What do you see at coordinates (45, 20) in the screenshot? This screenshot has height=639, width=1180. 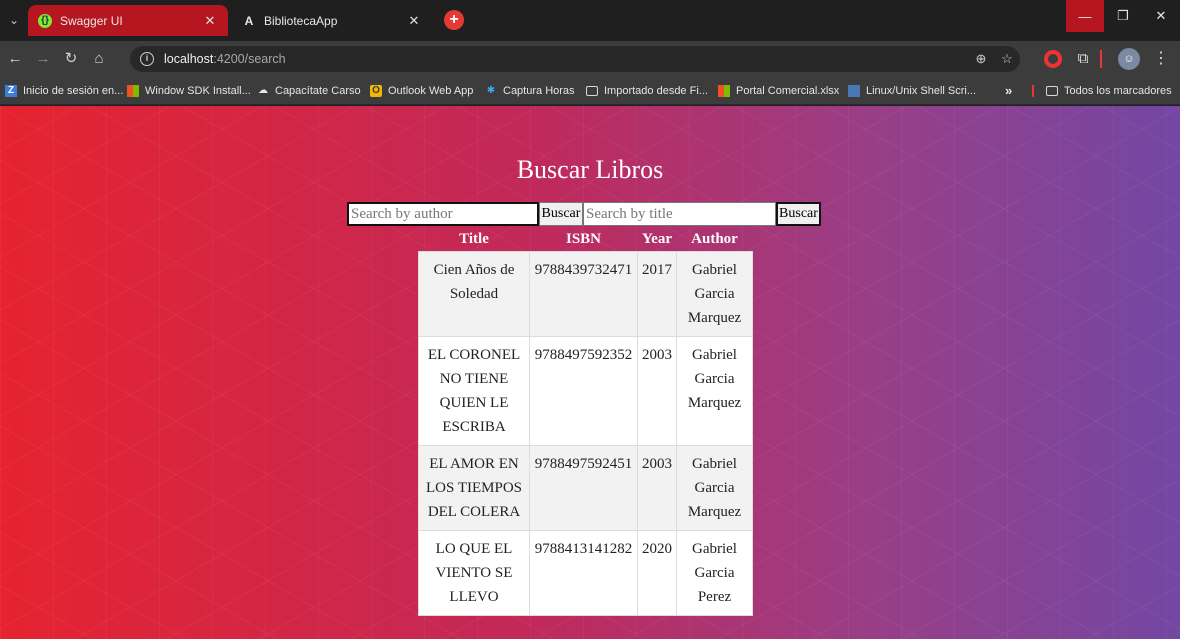 I see `swagger-favicon-icon: {}` at bounding box center [45, 20].